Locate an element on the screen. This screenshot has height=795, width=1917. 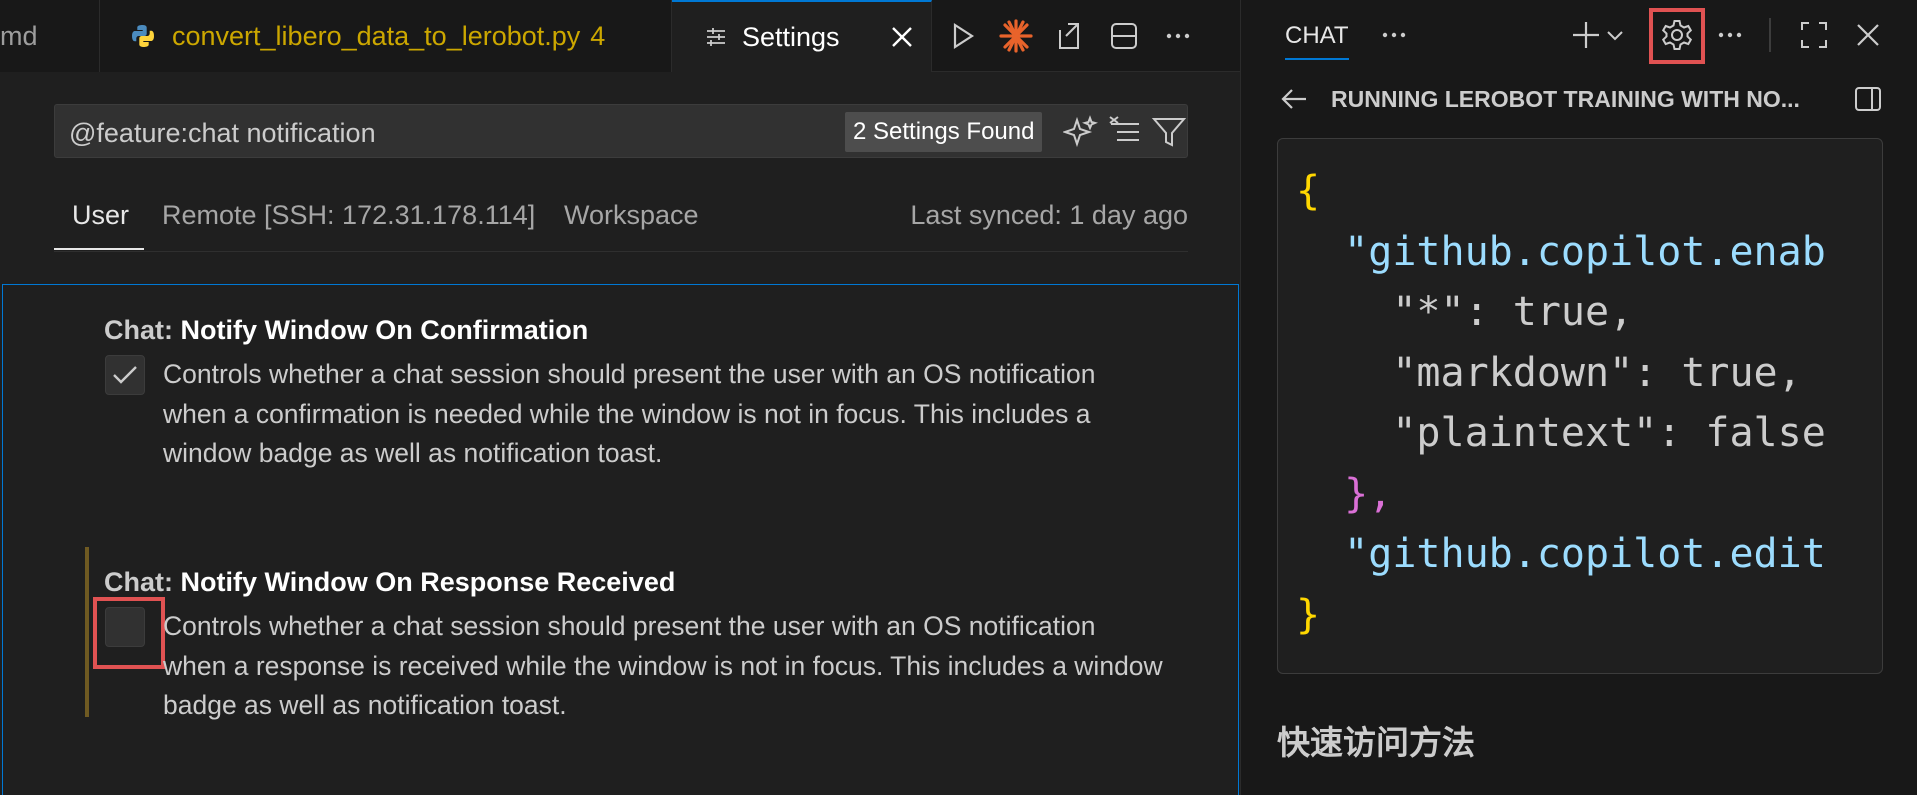
more-actions-button is located at coordinates (1178, 36).